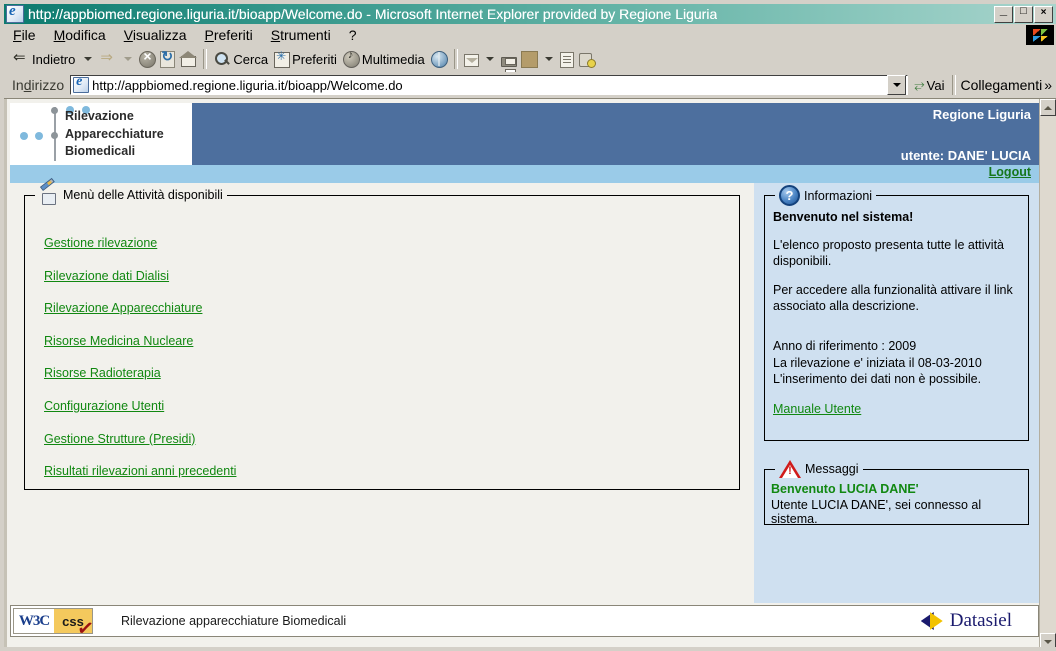 Image resolution: width=1056 pixels, height=651 pixels. Describe the element at coordinates (282, 58) in the screenshot. I see `favorites-star-icon` at that location.